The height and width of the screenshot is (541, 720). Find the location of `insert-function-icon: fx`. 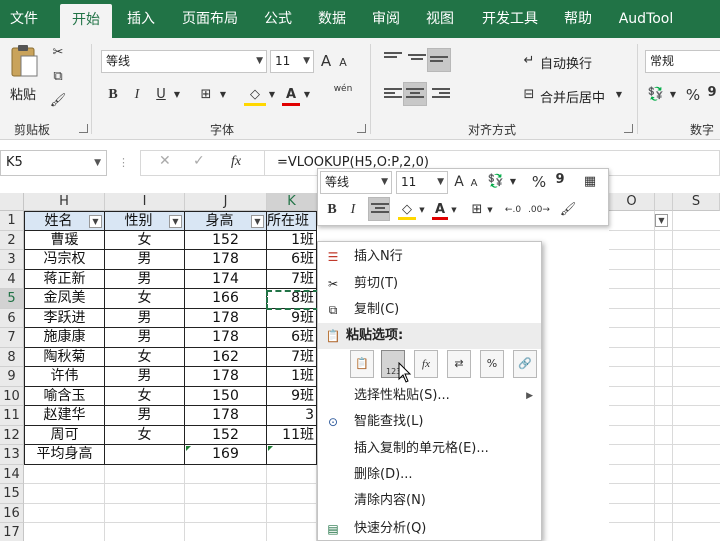

insert-function-icon: fx is located at coordinates (236, 162).